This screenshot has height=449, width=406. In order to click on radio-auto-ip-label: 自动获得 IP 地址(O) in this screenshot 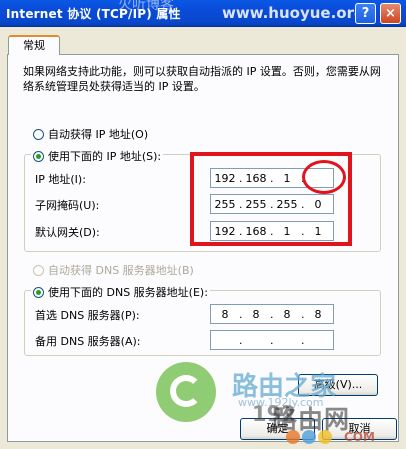, I will do `click(98, 134)`.